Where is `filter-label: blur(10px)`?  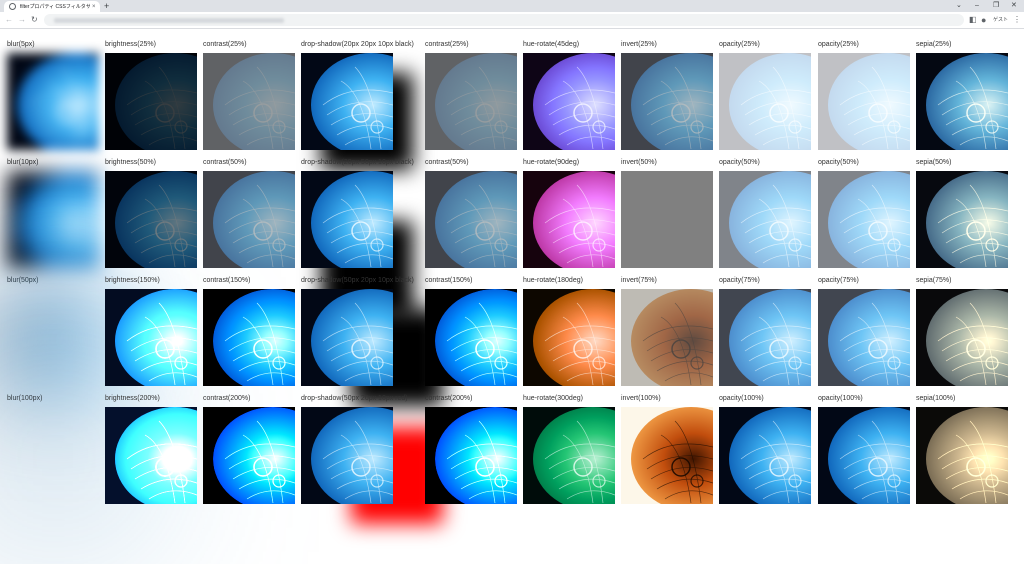
filter-label: blur(10px) is located at coordinates (23, 162).